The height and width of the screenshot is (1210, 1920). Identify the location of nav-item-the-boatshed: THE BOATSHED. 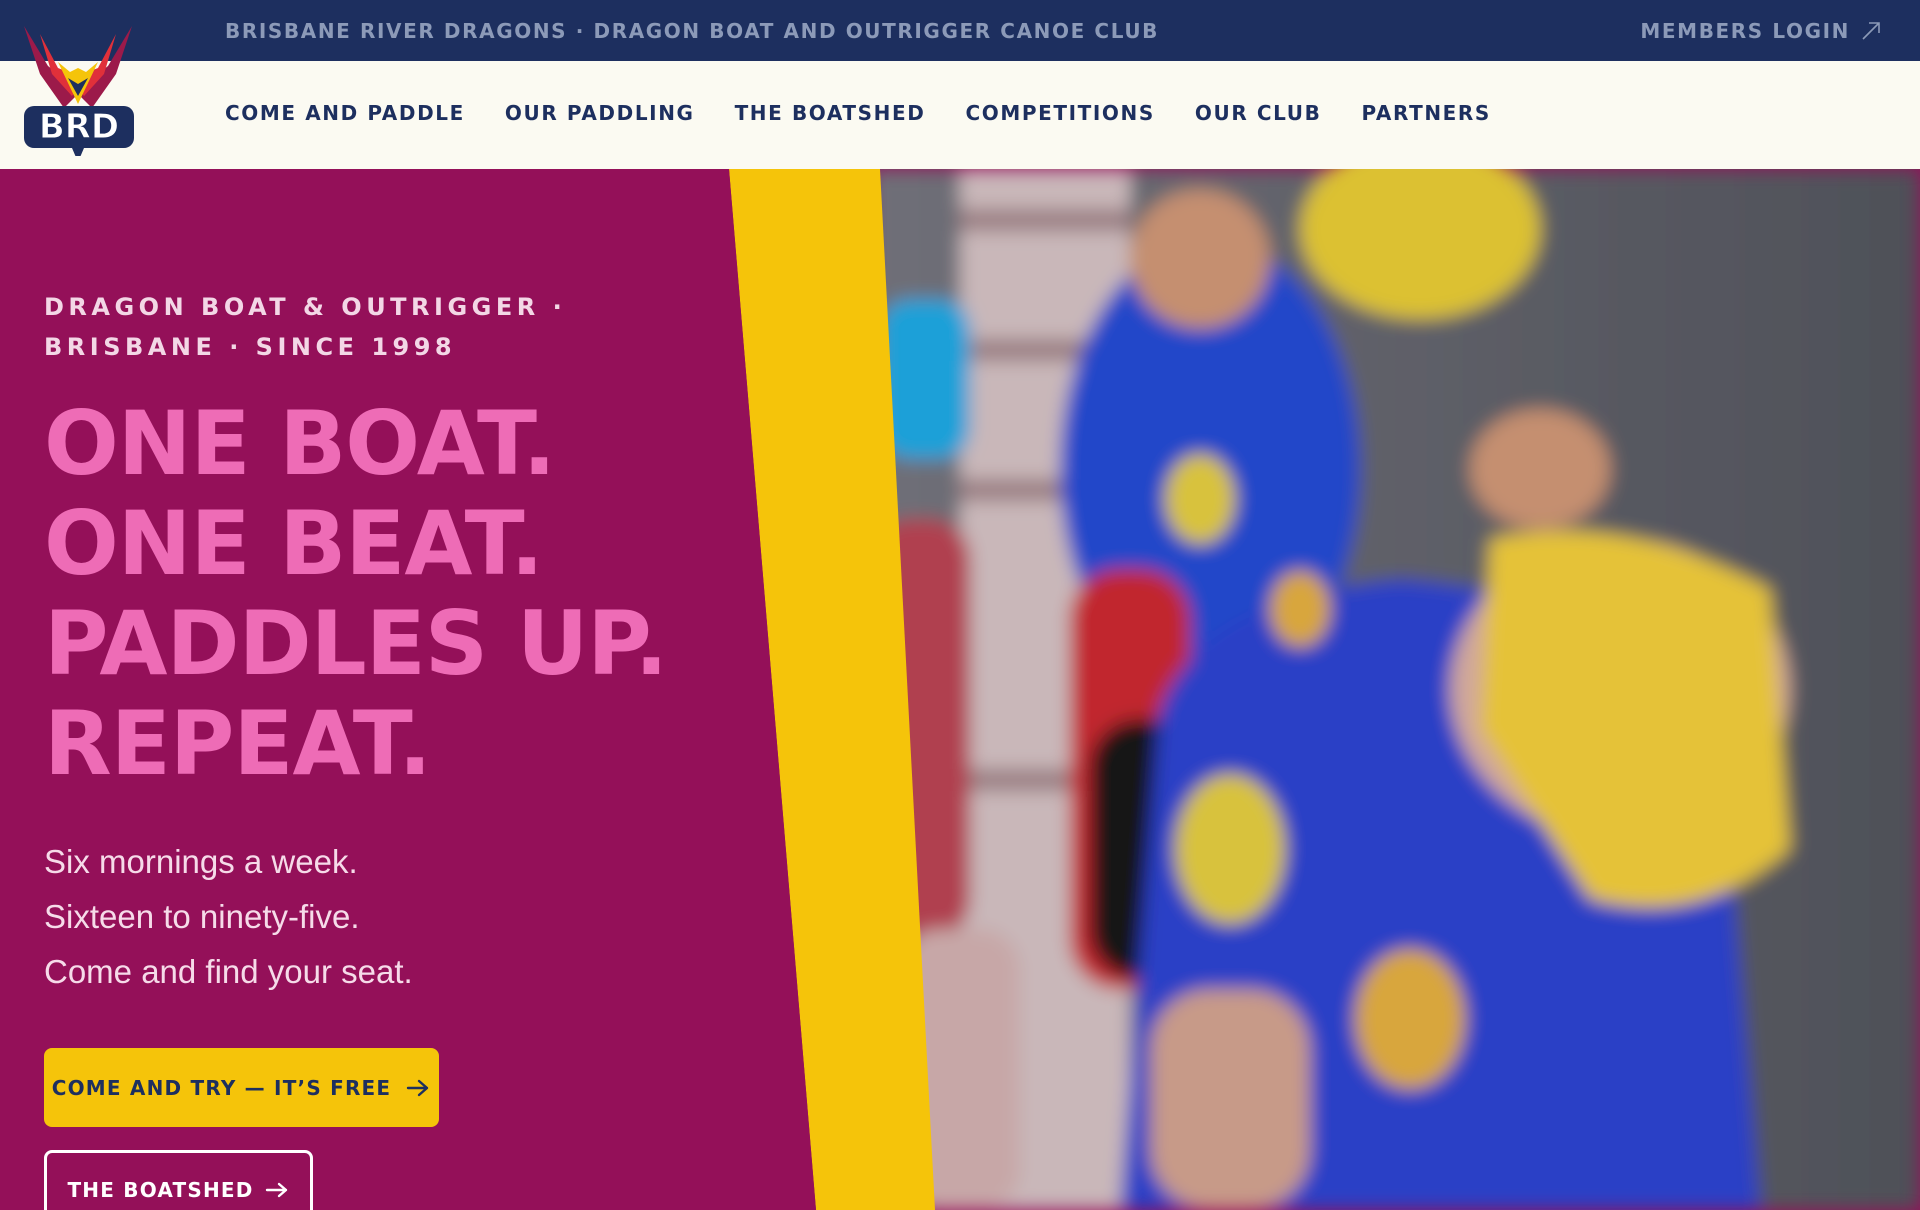
(830, 113).